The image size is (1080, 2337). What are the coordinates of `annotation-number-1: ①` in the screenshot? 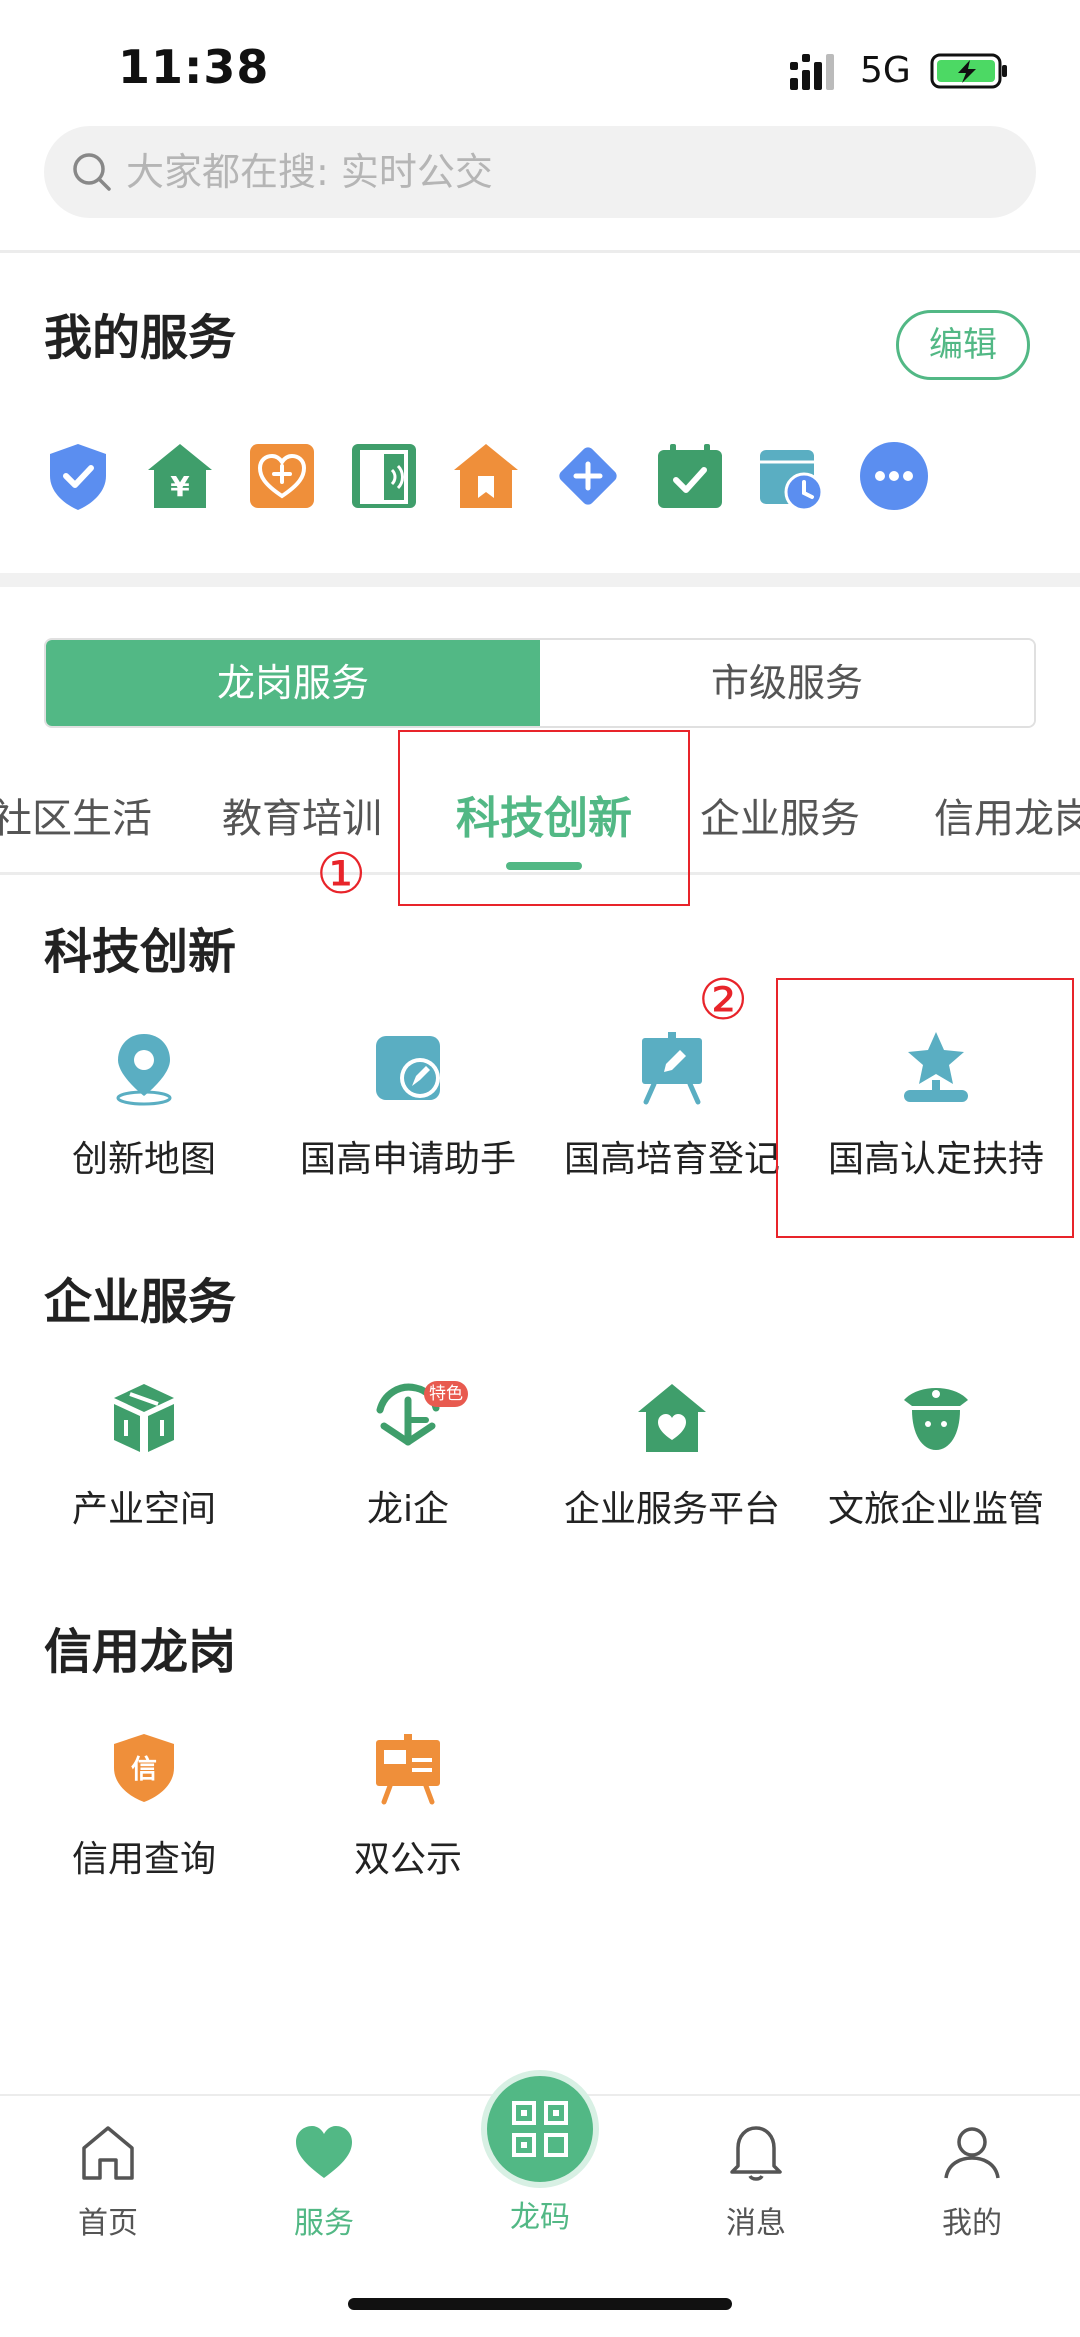 It's located at (341, 874).